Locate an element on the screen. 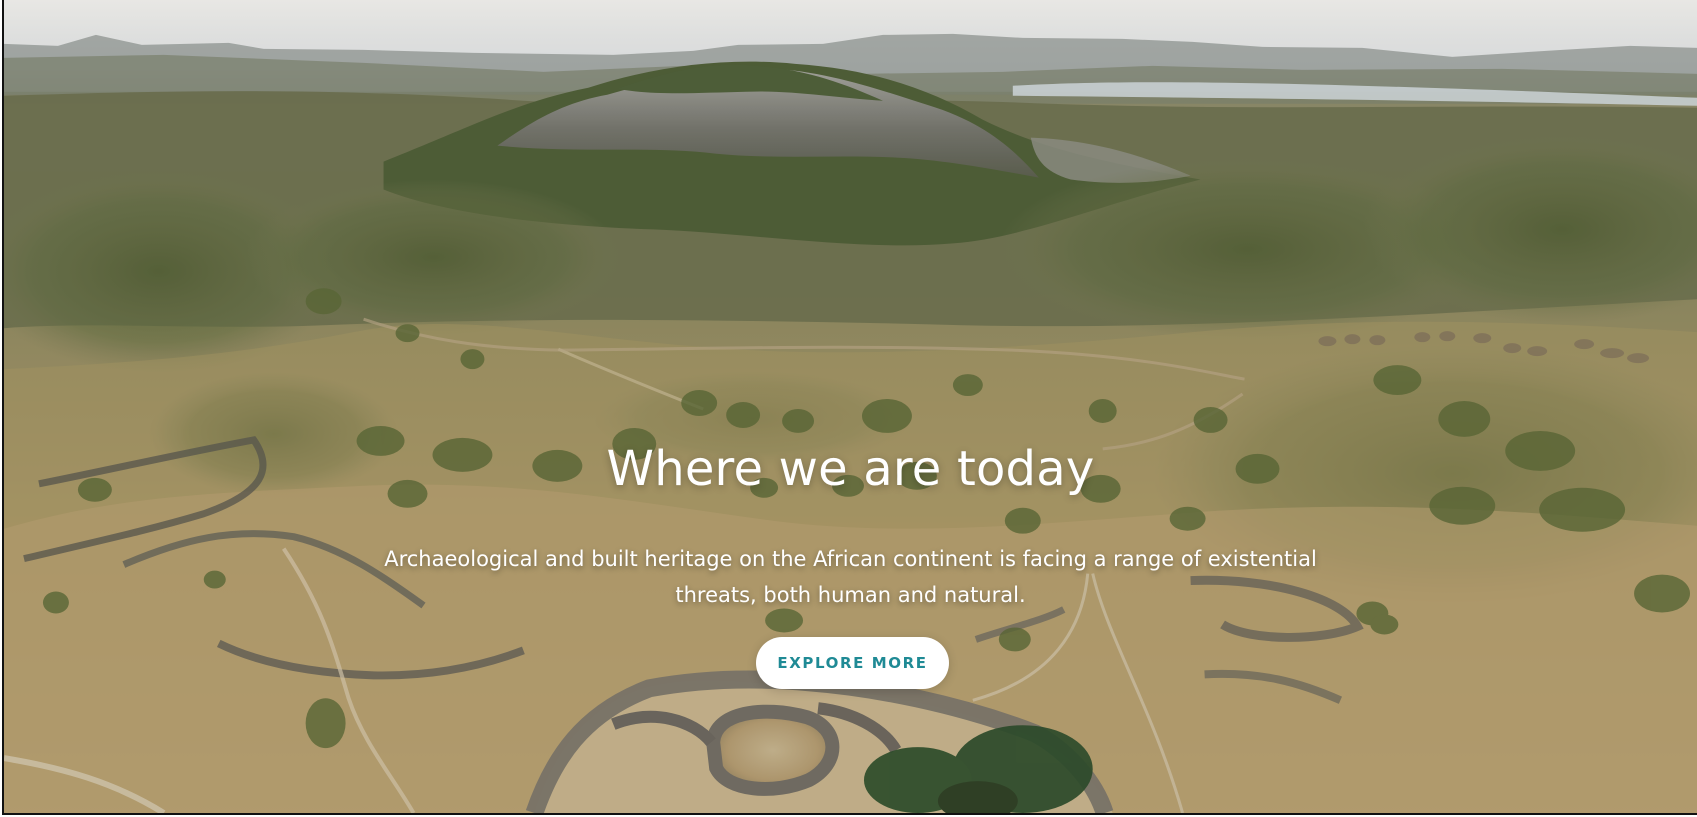 This screenshot has width=1697, height=817. hero-title: Where we are today is located at coordinates (850, 469).